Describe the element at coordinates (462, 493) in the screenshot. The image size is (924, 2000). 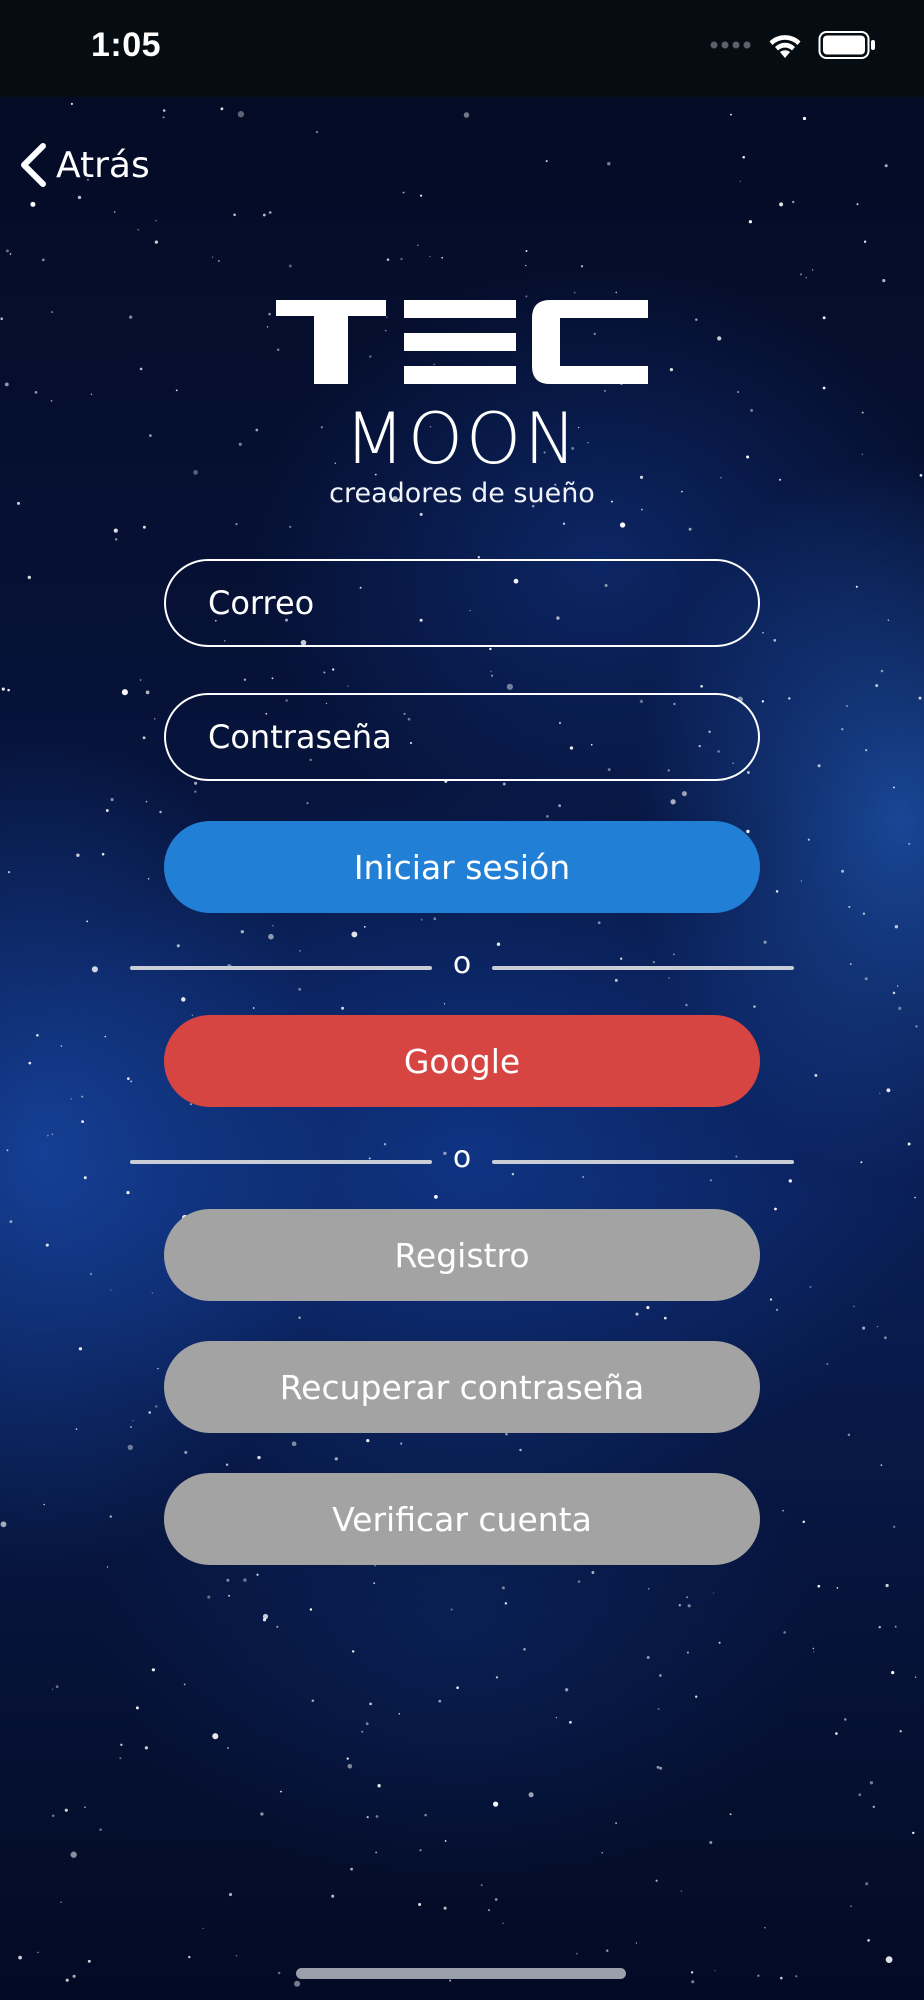
I see `logo-tagline: creadores de sueño` at that location.